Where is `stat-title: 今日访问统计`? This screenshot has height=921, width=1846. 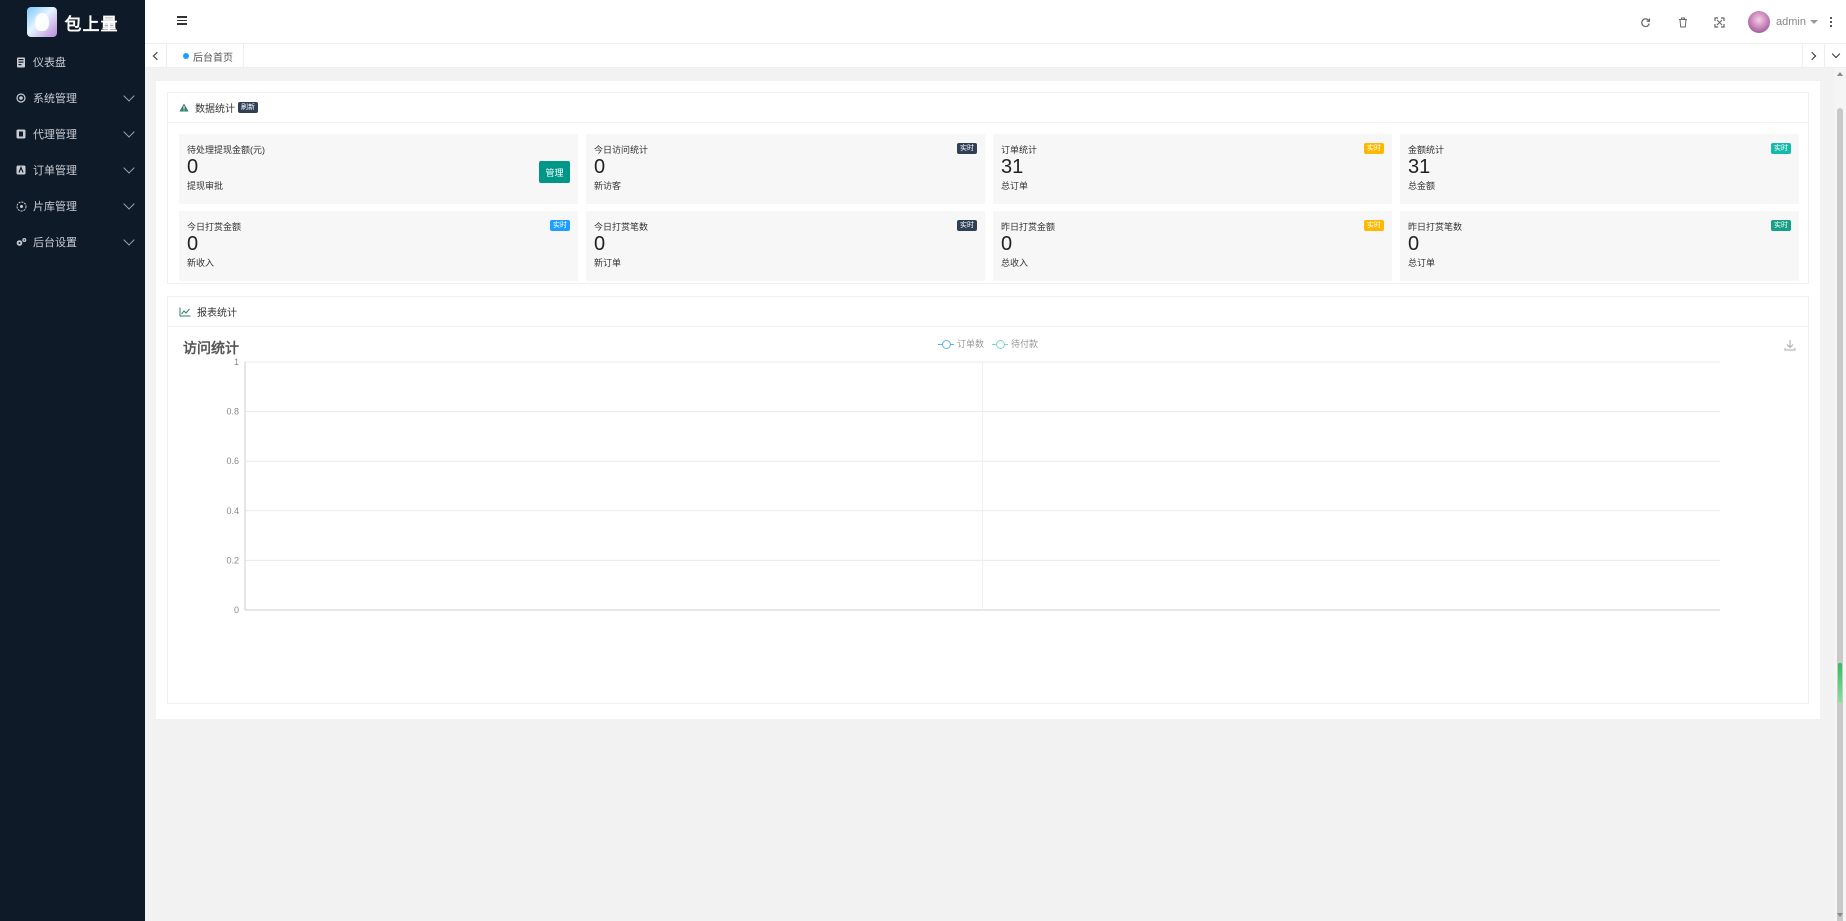 stat-title: 今日访问统计 is located at coordinates (621, 150).